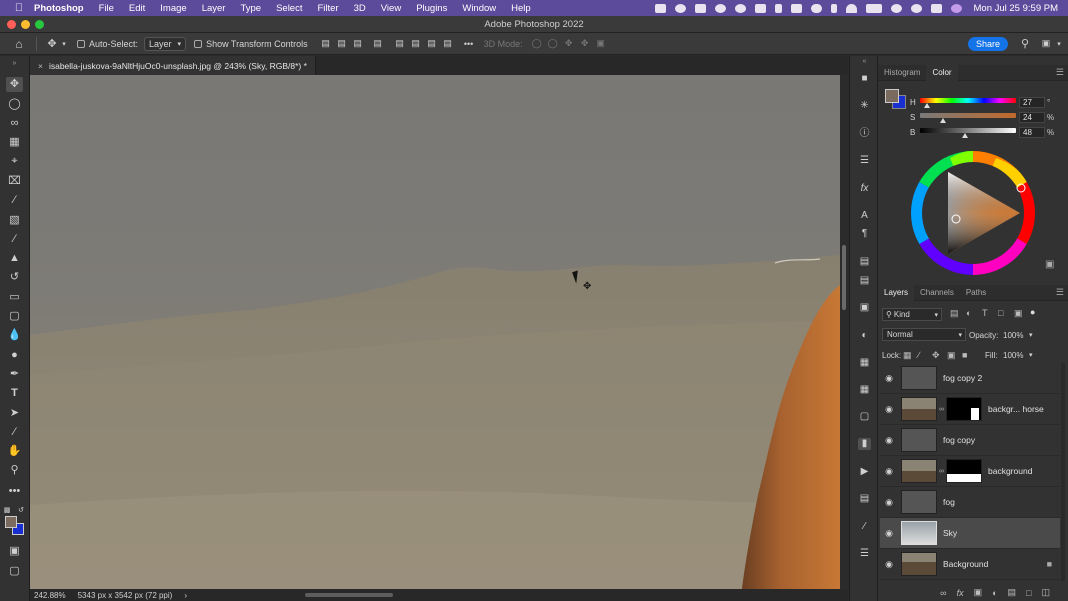 This screenshot has width=1068, height=601. Describe the element at coordinates (864, 308) in the screenshot. I see `layer-comps-icon: ▣` at that location.